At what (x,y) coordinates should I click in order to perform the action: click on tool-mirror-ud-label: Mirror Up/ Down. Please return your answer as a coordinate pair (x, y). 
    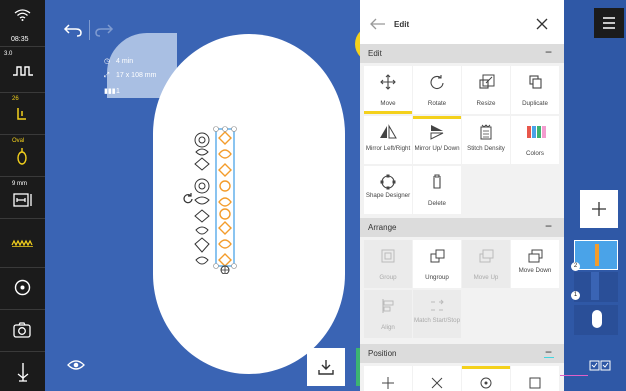
    Looking at the image, I should click on (437, 148).